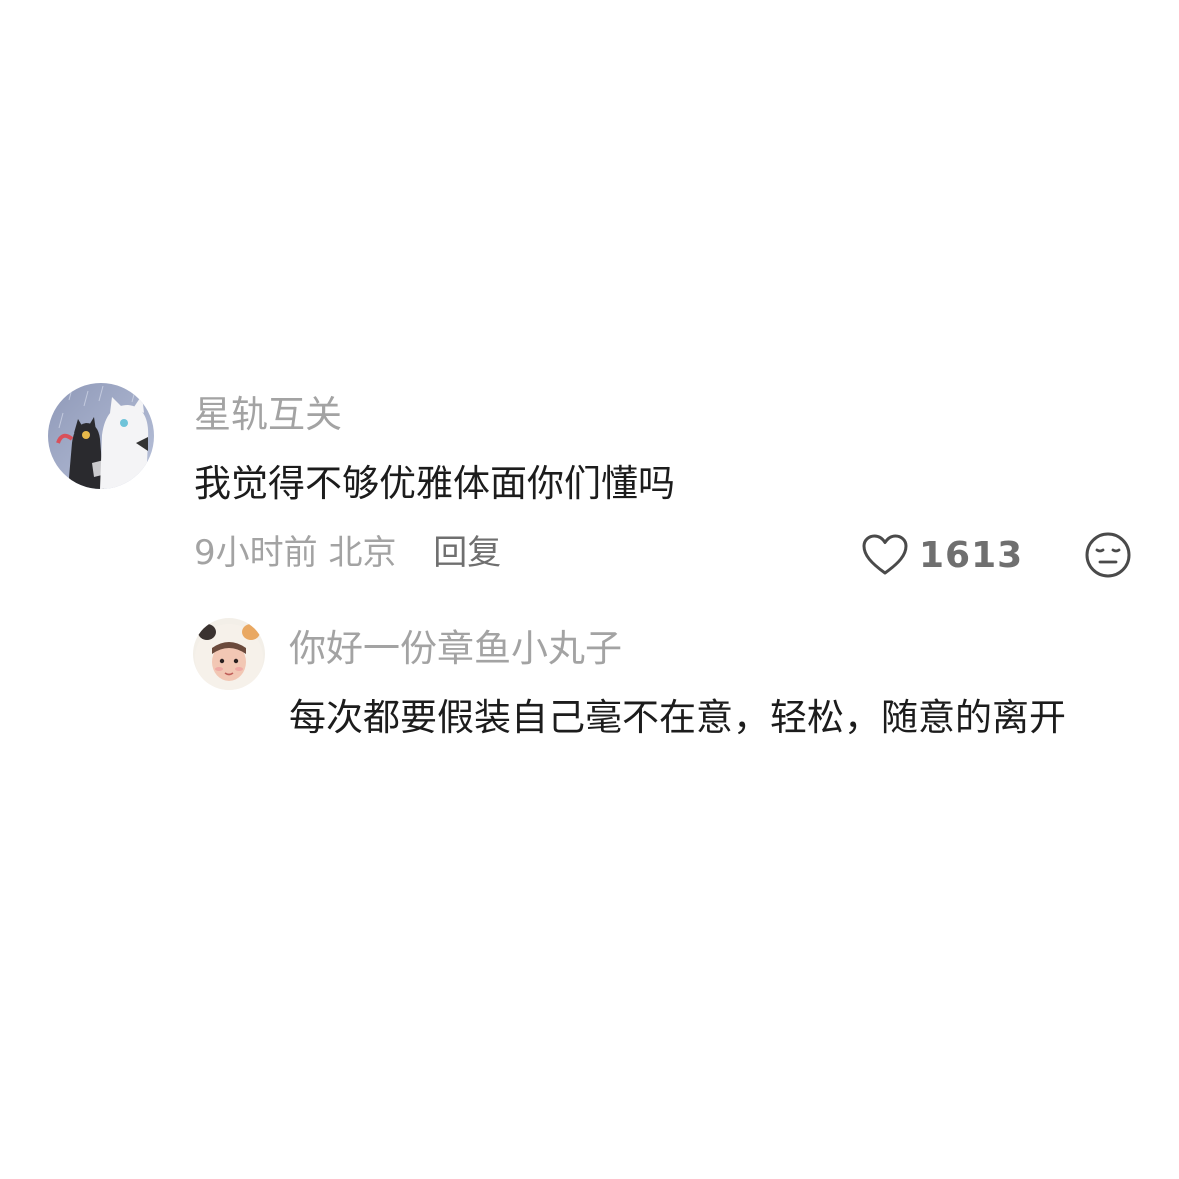 This screenshot has height=1179, width=1179. Describe the element at coordinates (434, 483) in the screenshot. I see `comment-text: 我觉得不够优雅体面你们懂吗` at that location.